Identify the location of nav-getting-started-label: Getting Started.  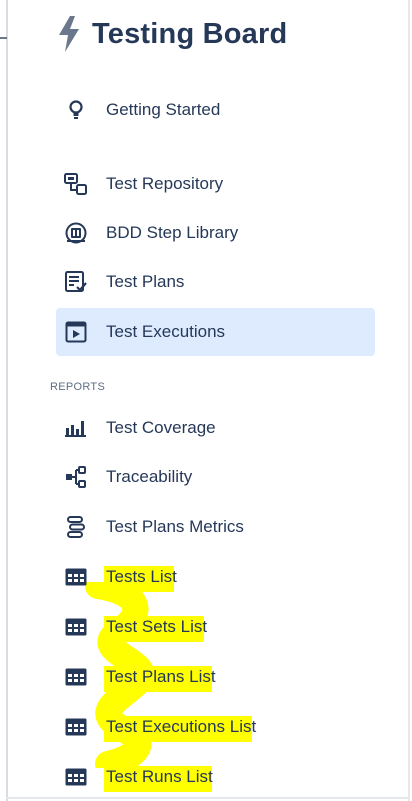
(163, 109).